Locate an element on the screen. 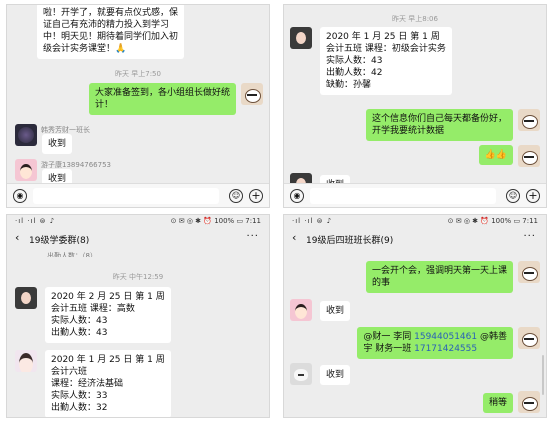 This screenshot has width=553, height=425. message-reply-2: 收到 is located at coordinates (320, 374).